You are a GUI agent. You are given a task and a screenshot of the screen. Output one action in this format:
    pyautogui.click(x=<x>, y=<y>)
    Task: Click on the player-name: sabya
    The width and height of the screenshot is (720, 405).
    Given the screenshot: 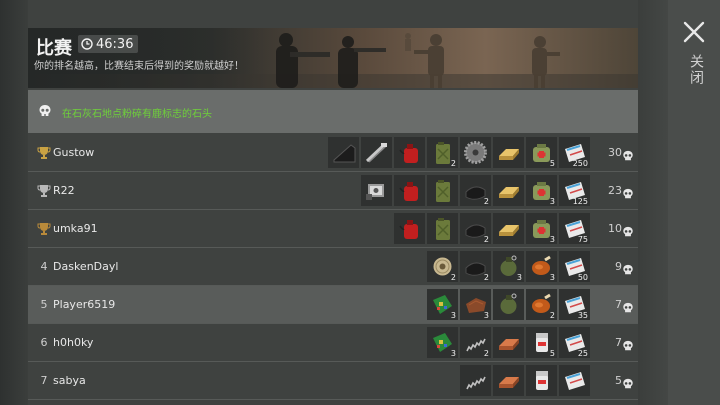 What is the action you would take?
    pyautogui.click(x=69, y=380)
    